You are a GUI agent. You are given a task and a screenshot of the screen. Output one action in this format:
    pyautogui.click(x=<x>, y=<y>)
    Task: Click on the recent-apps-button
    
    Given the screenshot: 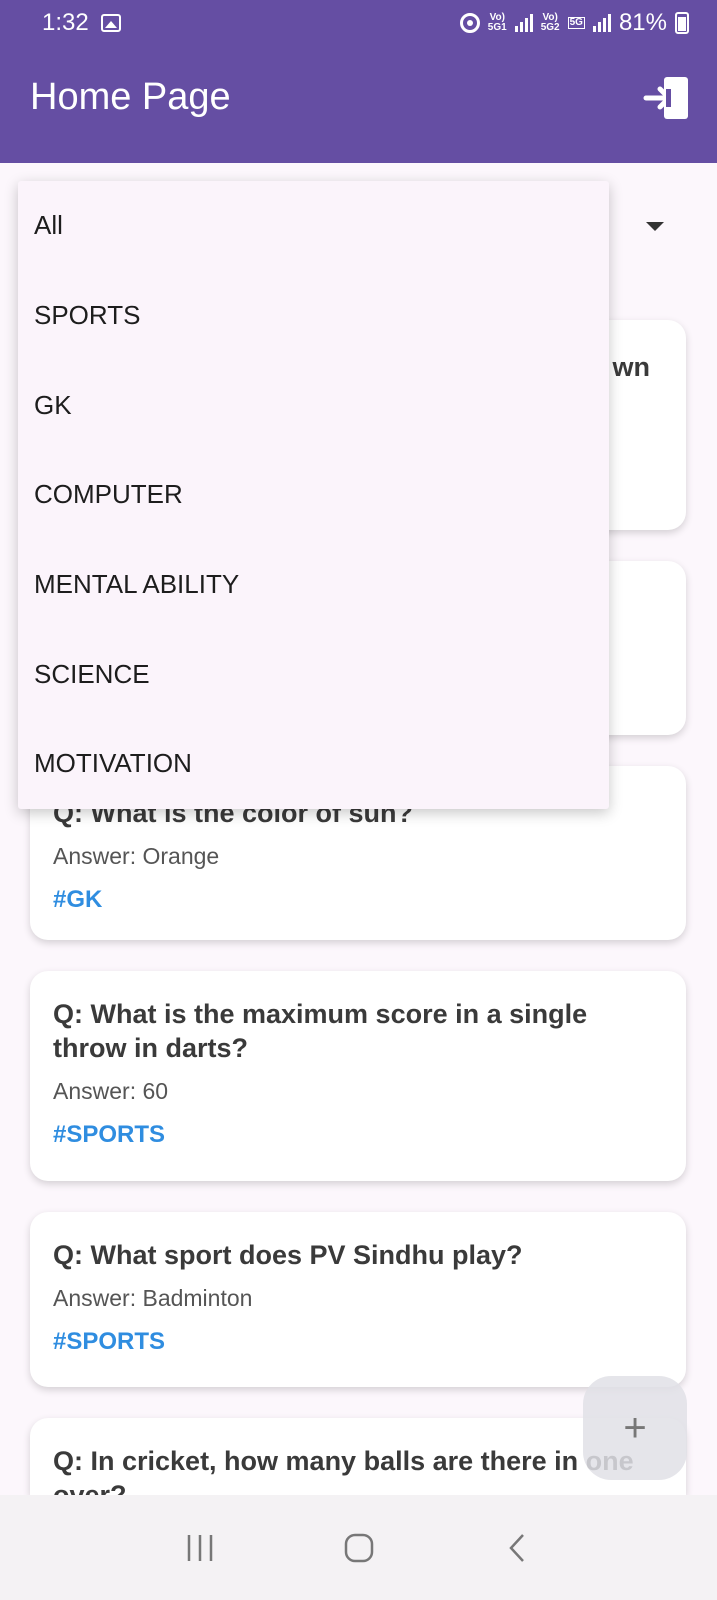 What is the action you would take?
    pyautogui.click(x=200, y=1548)
    